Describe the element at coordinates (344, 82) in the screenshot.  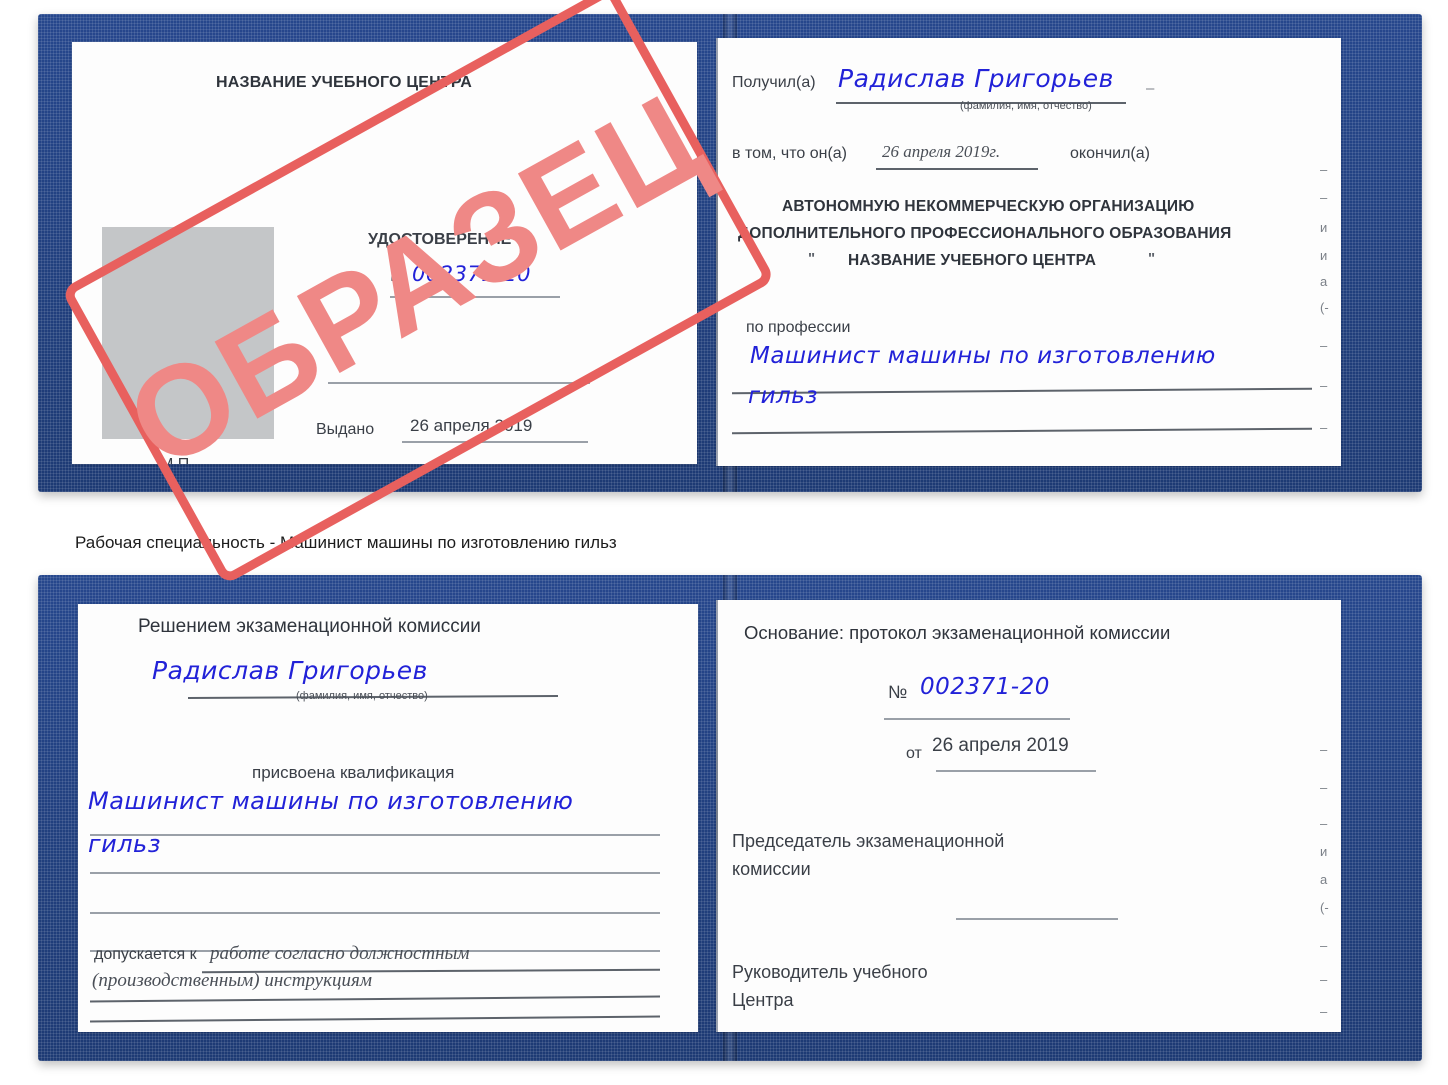
I see `top-left-heading: НАЗВАНИЕ УЧЕБНОГО ЦЕНТРА` at that location.